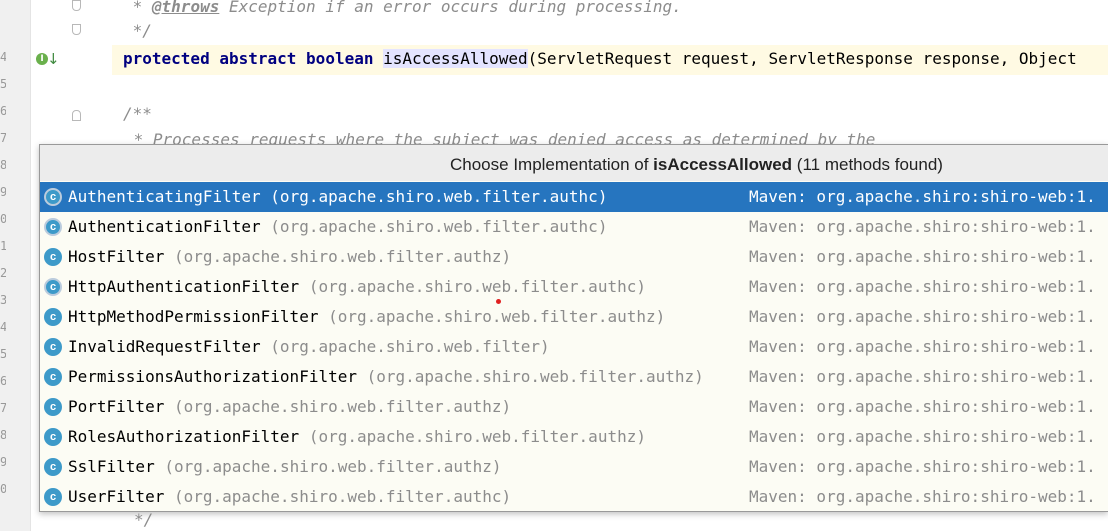 The height and width of the screenshot is (531, 1108). Describe the element at coordinates (3, 273) in the screenshot. I see `line-number: 2` at that location.